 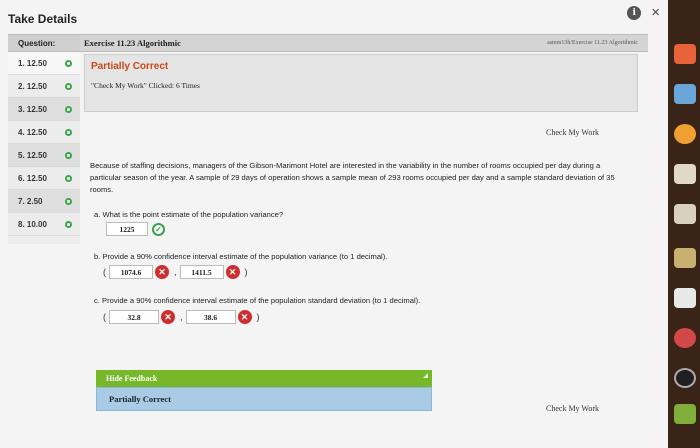 What do you see at coordinates (127, 229) in the screenshot?
I see `part-a-answer-input: 1225` at bounding box center [127, 229].